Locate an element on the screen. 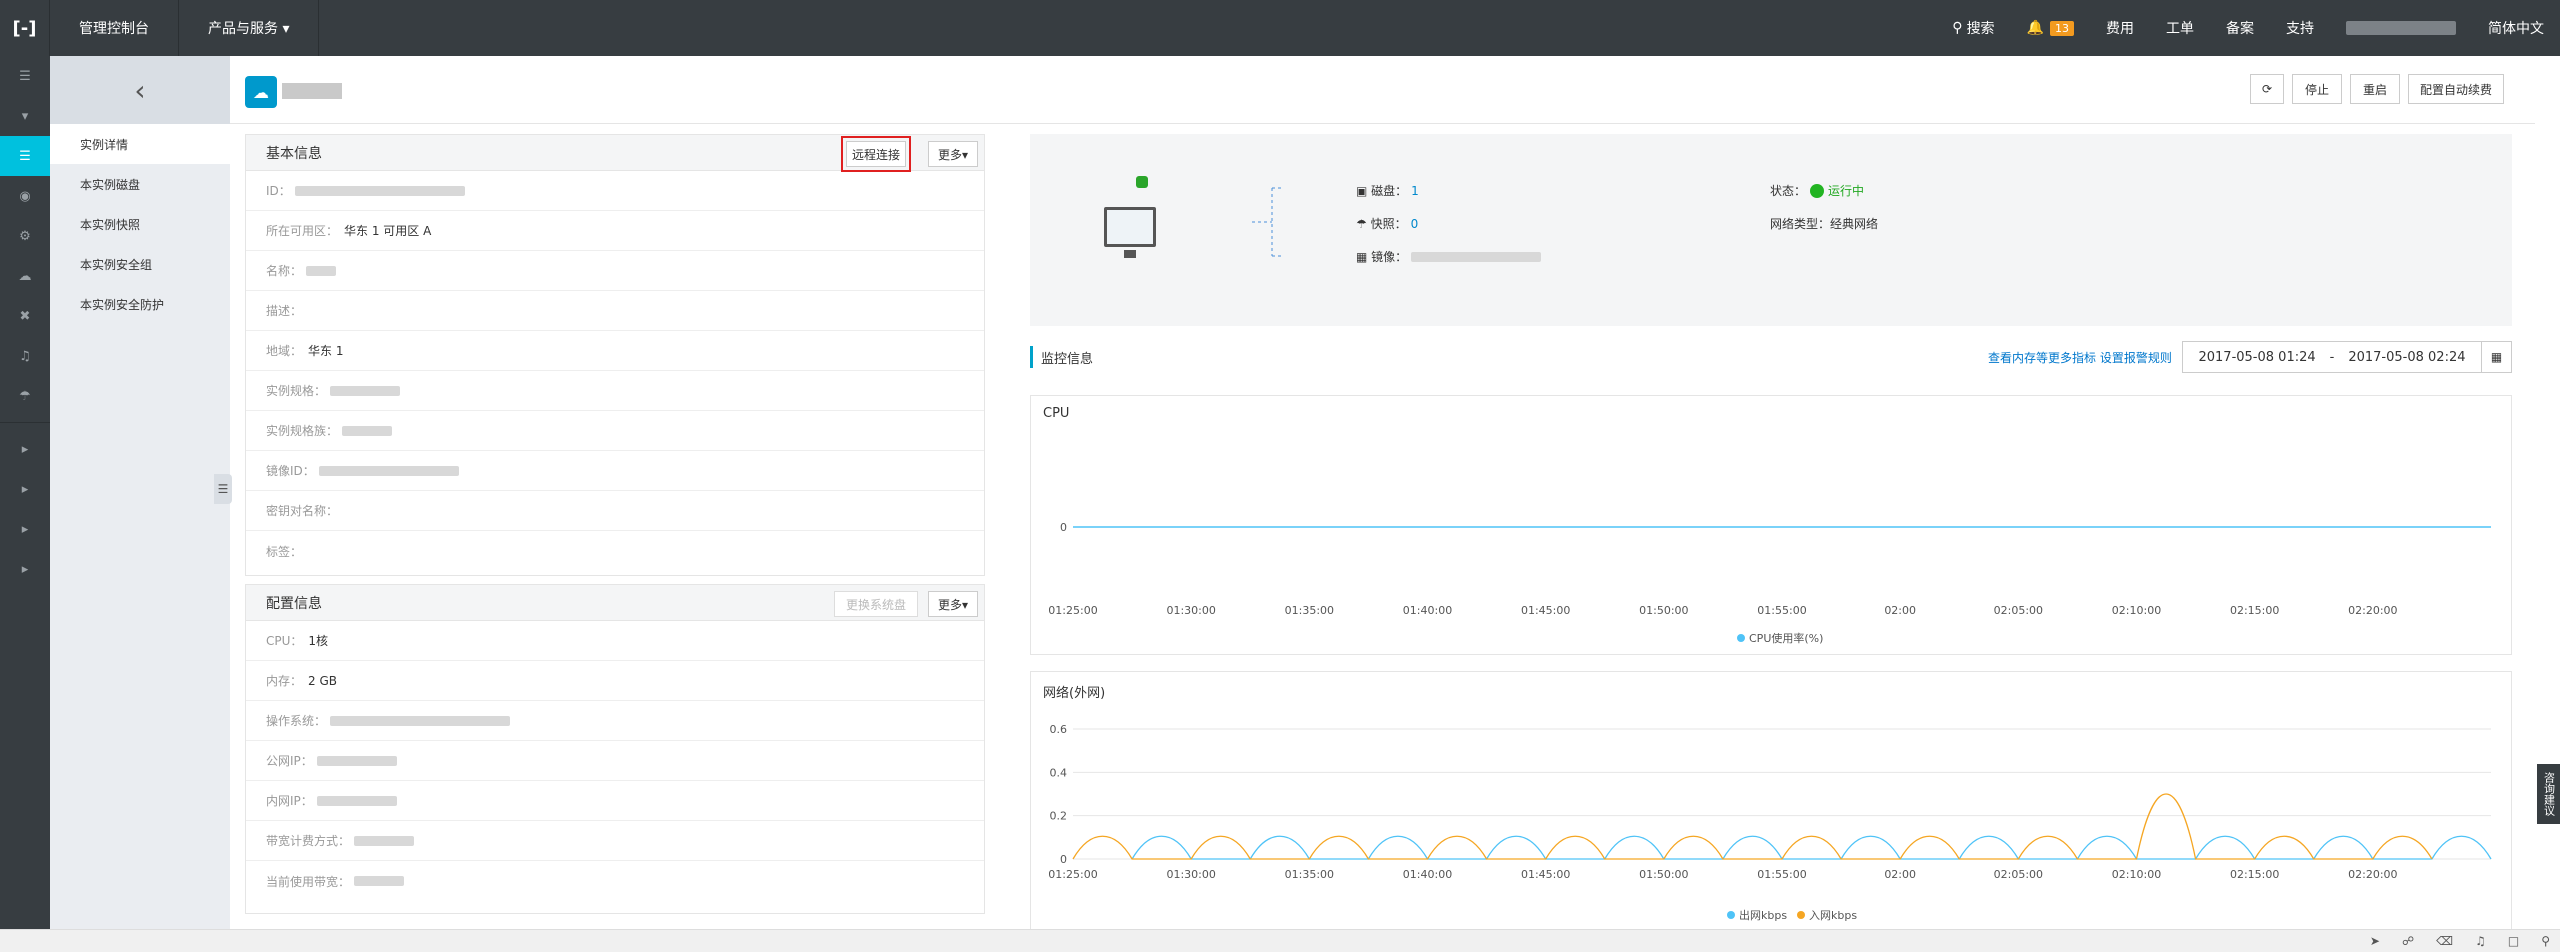 The height and width of the screenshot is (952, 2560). y-tick-label: 0.4 is located at coordinates (1059, 772).